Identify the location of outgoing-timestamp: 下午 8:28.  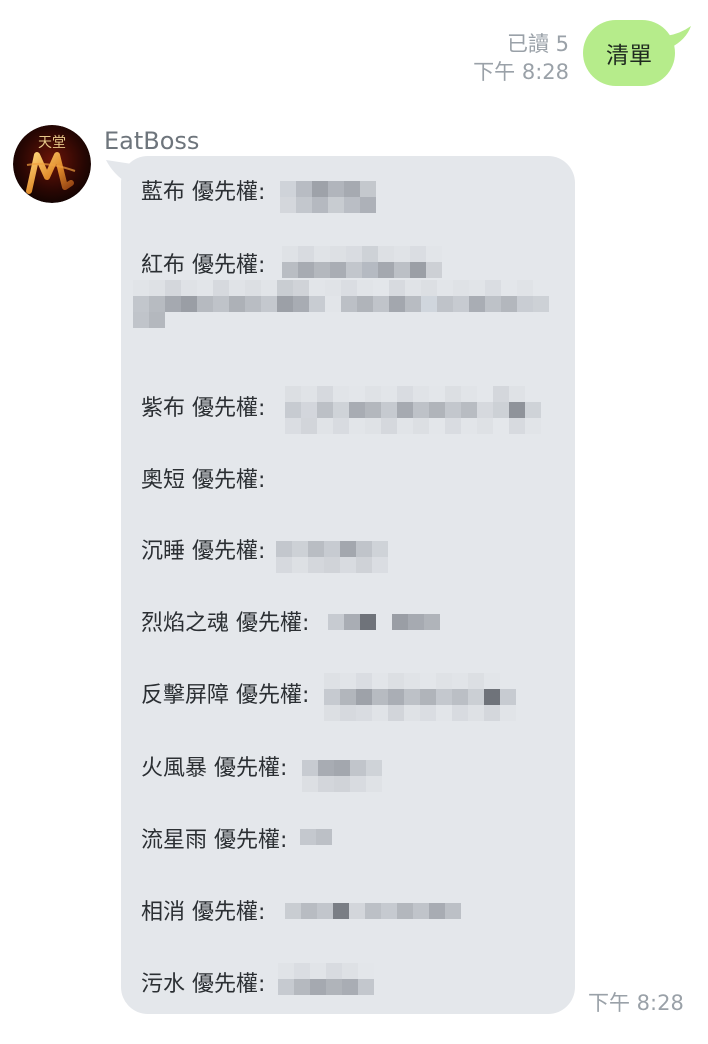
(521, 72).